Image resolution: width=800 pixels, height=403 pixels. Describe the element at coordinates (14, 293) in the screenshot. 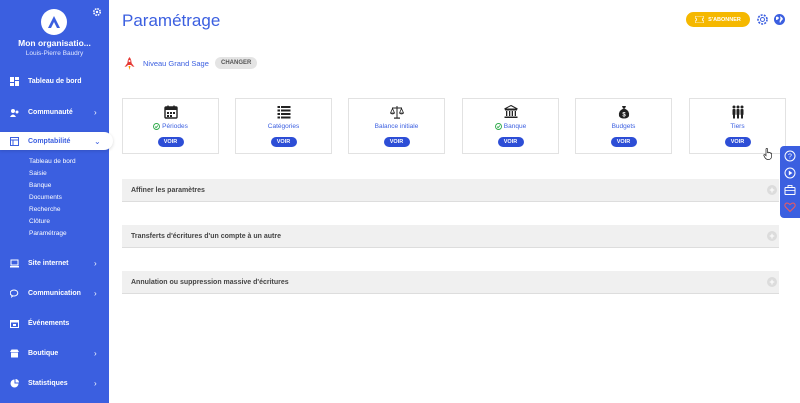

I see `chat-icon` at that location.